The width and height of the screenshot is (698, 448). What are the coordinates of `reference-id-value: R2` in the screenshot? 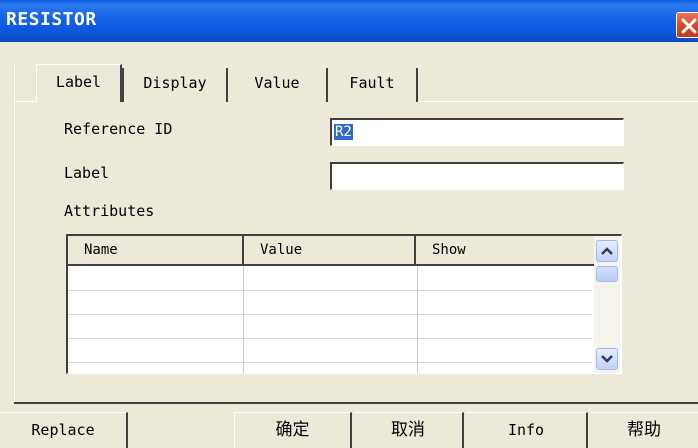 It's located at (343, 132).